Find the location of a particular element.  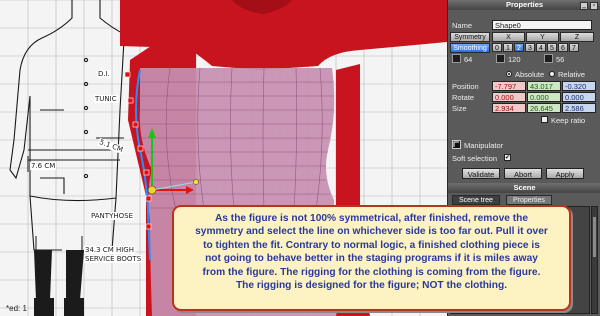

position-x-field: -7.797 is located at coordinates (509, 86).